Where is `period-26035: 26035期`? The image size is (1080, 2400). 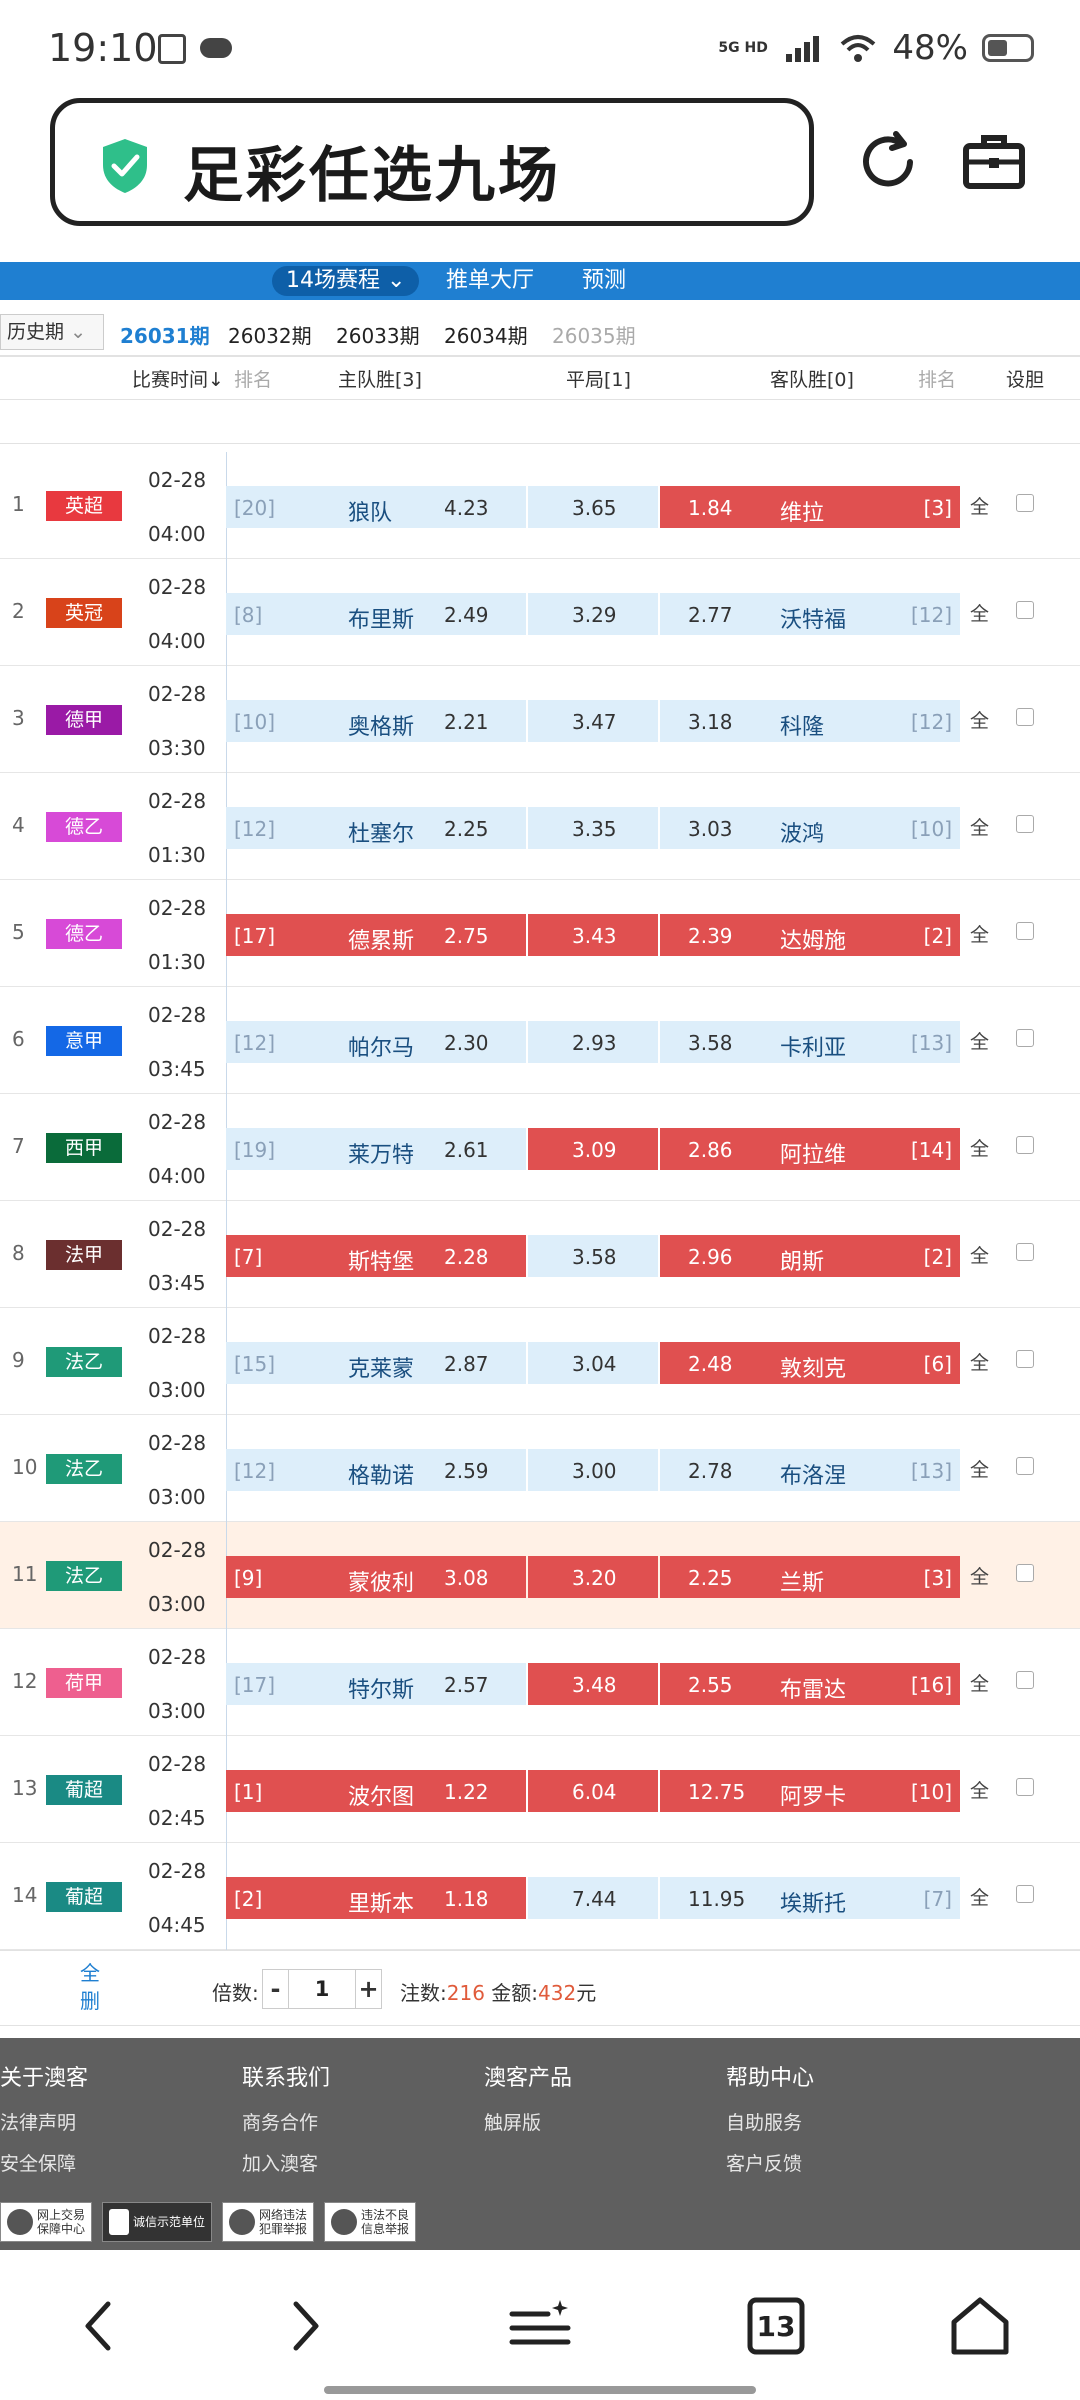
period-26035: 26035期 is located at coordinates (594, 334).